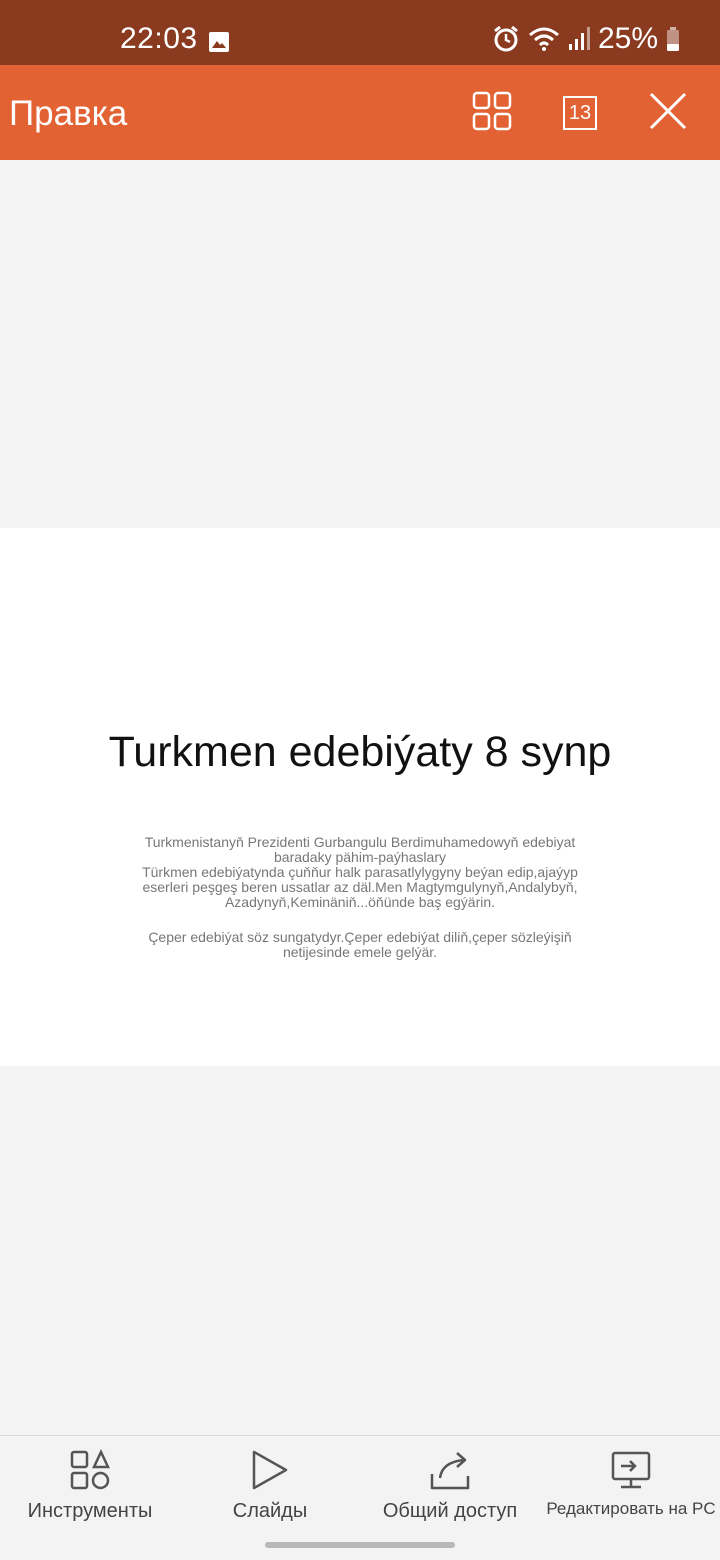 The width and height of the screenshot is (720, 1560). What do you see at coordinates (360, 32) in the screenshot?
I see `status-bar: 22:03 25%` at bounding box center [360, 32].